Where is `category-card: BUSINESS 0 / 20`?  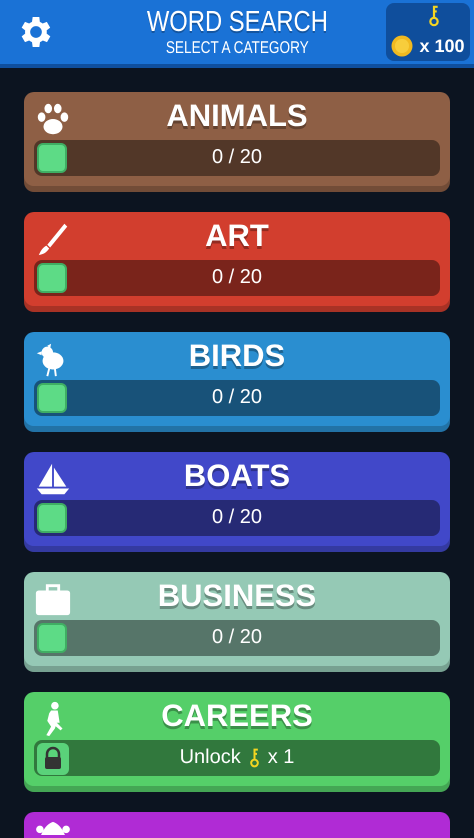 category-card: BUSINESS 0 / 20 is located at coordinates (237, 619).